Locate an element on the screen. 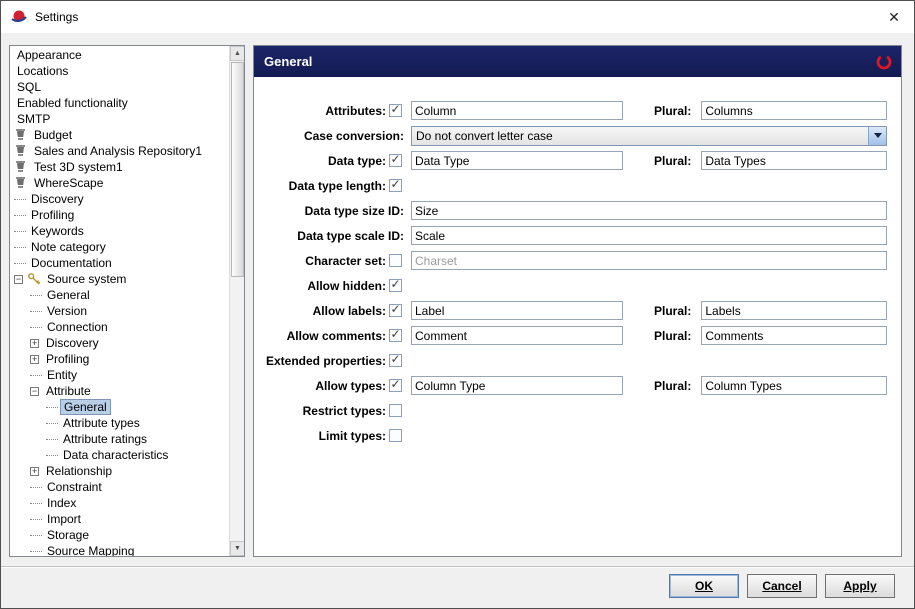 This screenshot has width=915, height=609. close-button: ✕ is located at coordinates (894, 17).